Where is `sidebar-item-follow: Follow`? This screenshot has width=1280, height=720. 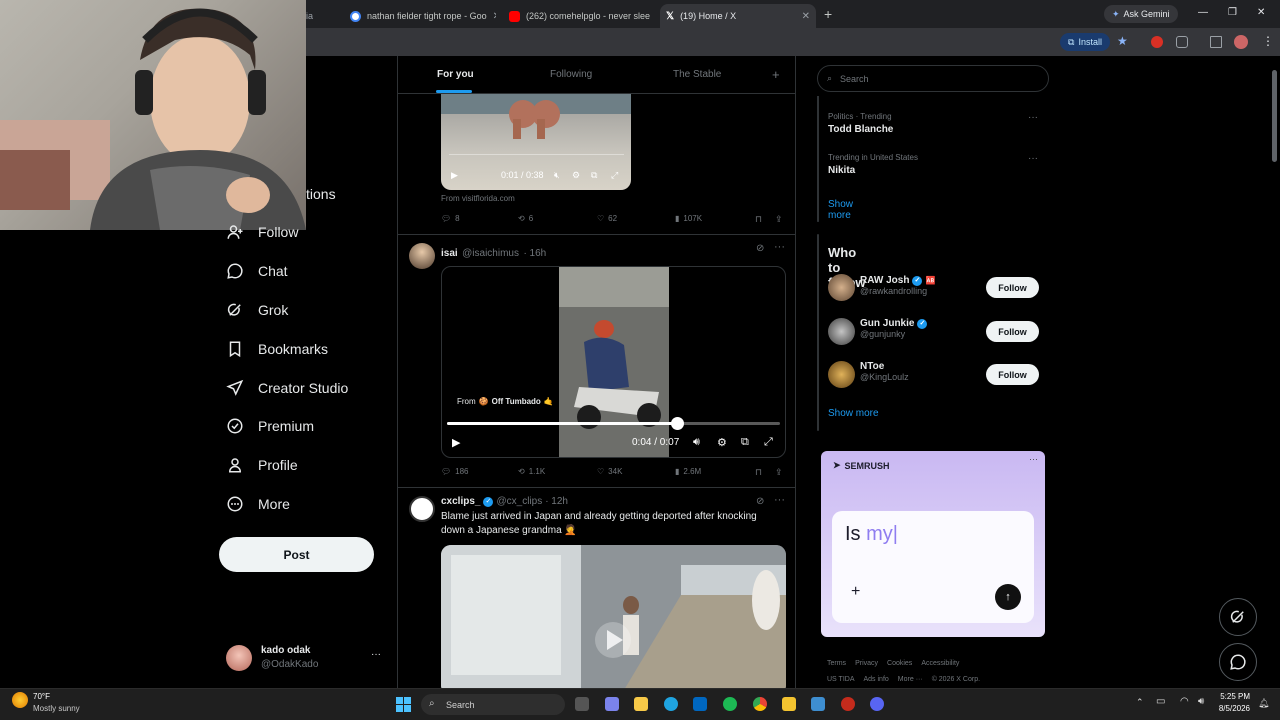 sidebar-item-follow: Follow is located at coordinates (262, 232).